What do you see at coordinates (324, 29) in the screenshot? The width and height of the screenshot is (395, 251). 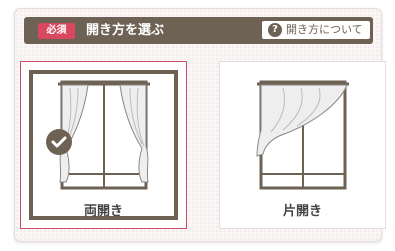 I see `help-link-label: 開き方について` at bounding box center [324, 29].